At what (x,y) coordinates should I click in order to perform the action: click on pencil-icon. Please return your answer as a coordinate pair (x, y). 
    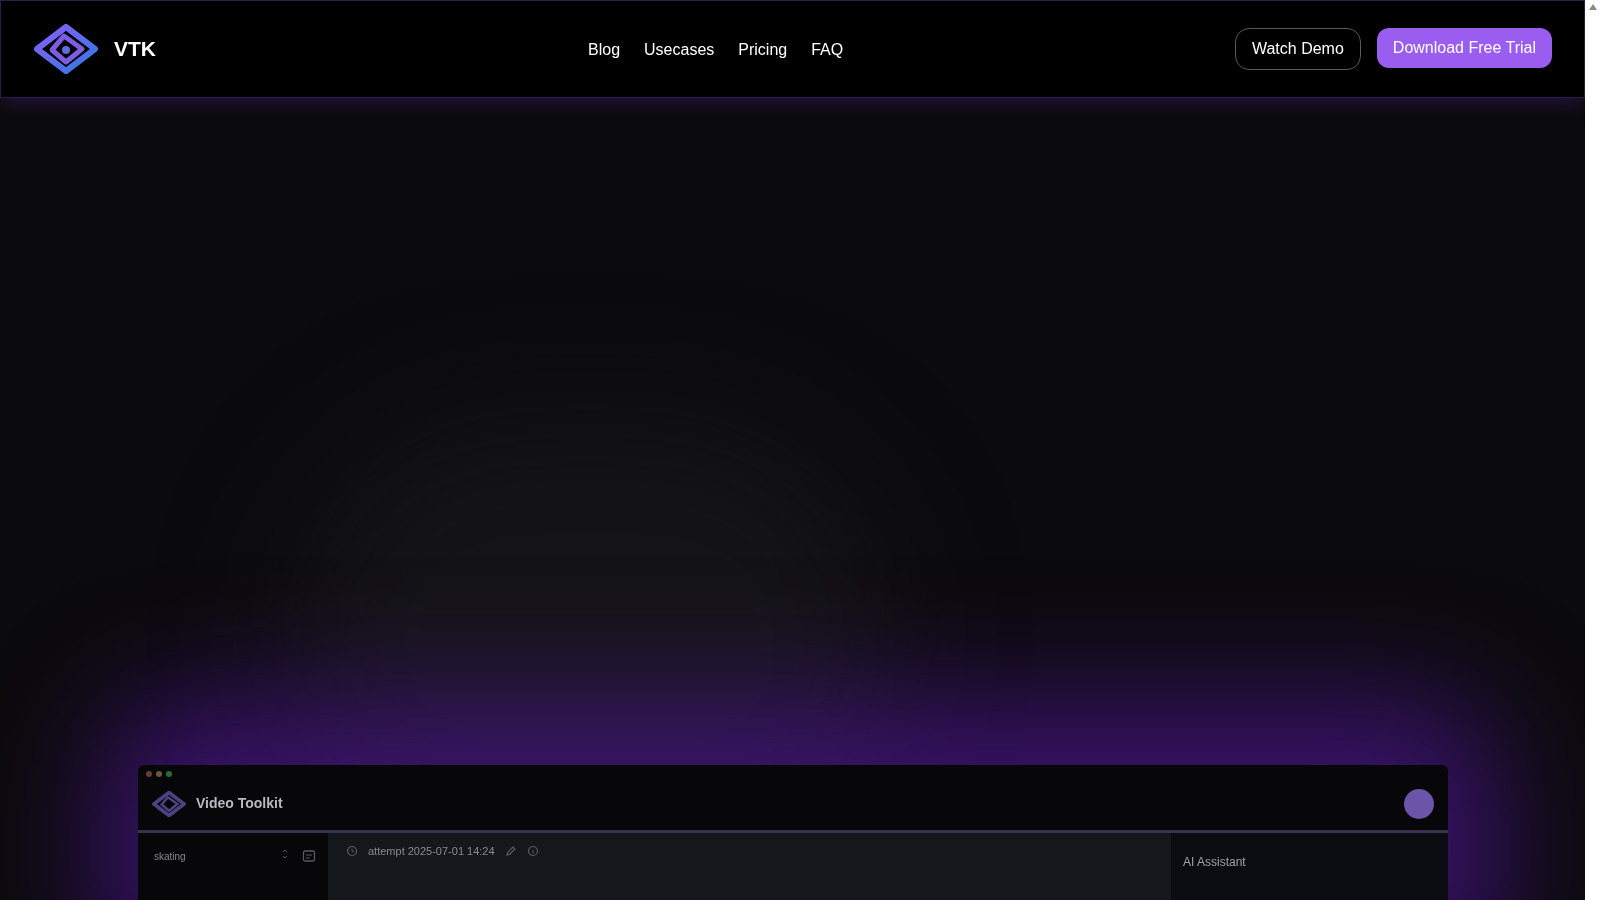
    Looking at the image, I should click on (510, 851).